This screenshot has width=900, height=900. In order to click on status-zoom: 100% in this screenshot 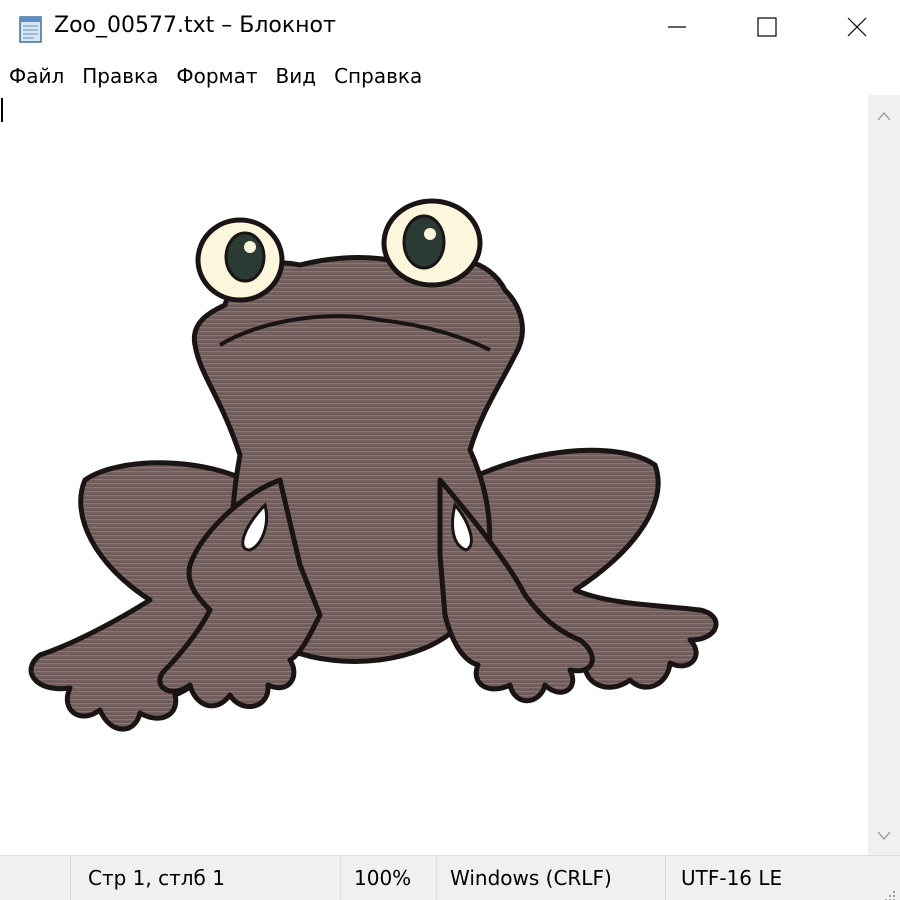, I will do `click(383, 878)`.